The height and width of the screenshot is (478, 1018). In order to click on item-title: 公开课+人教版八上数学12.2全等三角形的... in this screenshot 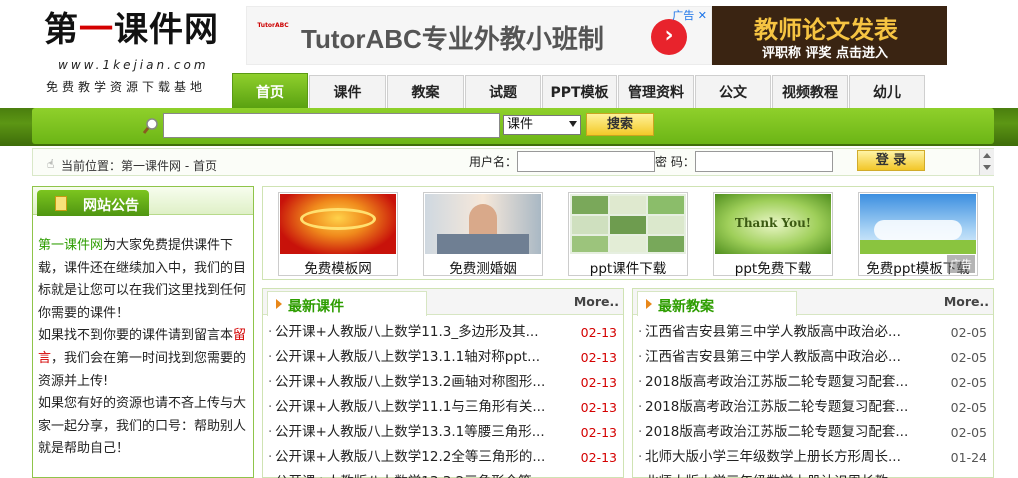, I will do `click(410, 457)`.